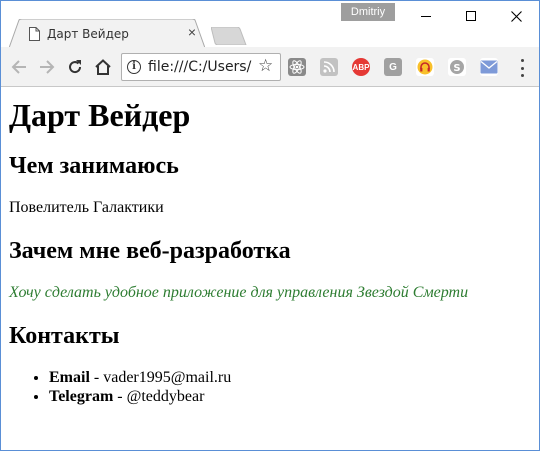 This screenshot has width=540, height=451. I want to click on adblock-icon: ABP, so click(361, 67).